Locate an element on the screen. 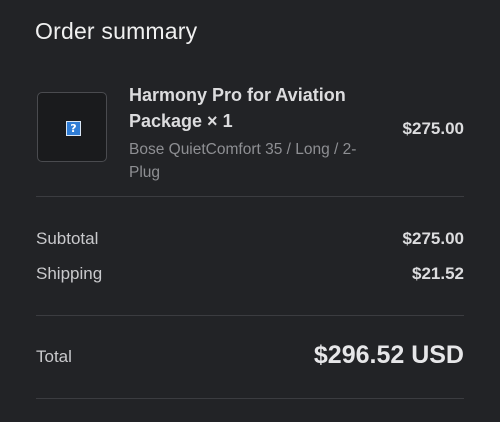 The image size is (500, 422). product-variant: Bose QuietComfort 35 / Long / 2-Plug is located at coordinates (243, 161).